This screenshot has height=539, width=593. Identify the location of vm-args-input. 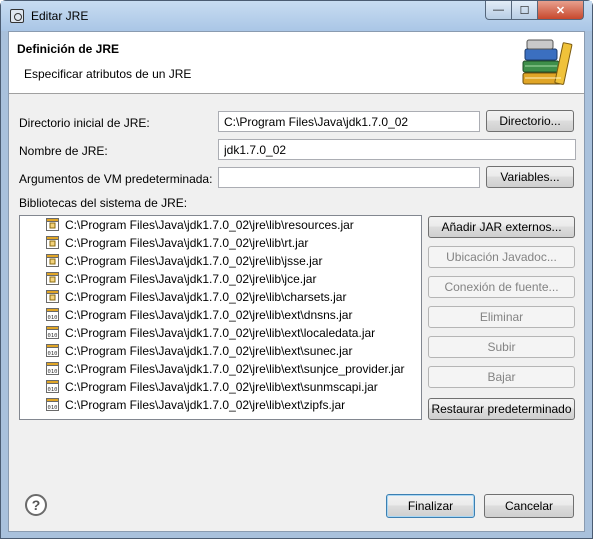
(349, 177).